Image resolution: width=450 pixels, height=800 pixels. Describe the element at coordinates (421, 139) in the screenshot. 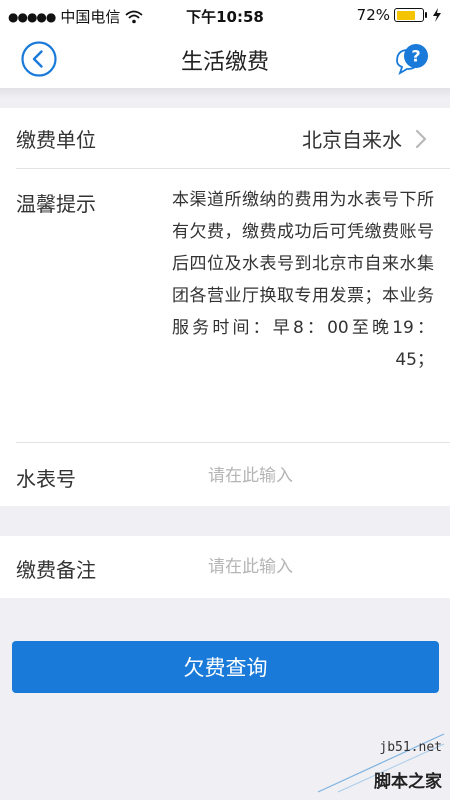

I see `chevron-right-icon` at that location.